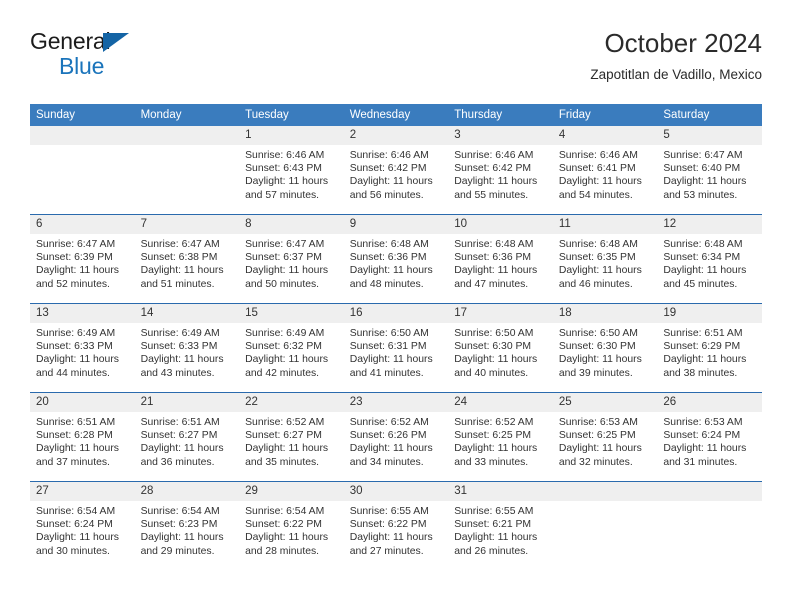 The height and width of the screenshot is (612, 792). I want to click on daylight-duration-line2: and 53 minutes., so click(700, 195).